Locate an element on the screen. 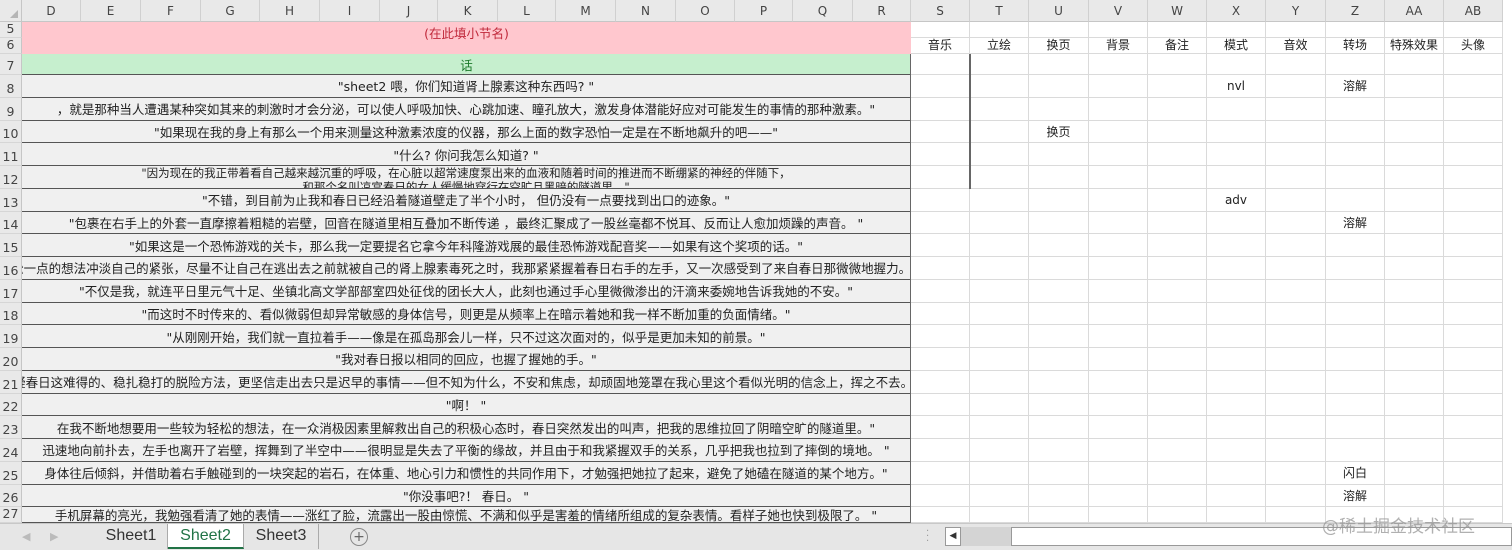 The width and height of the screenshot is (1512, 550). cell-AB15 is located at coordinates (1473, 245).